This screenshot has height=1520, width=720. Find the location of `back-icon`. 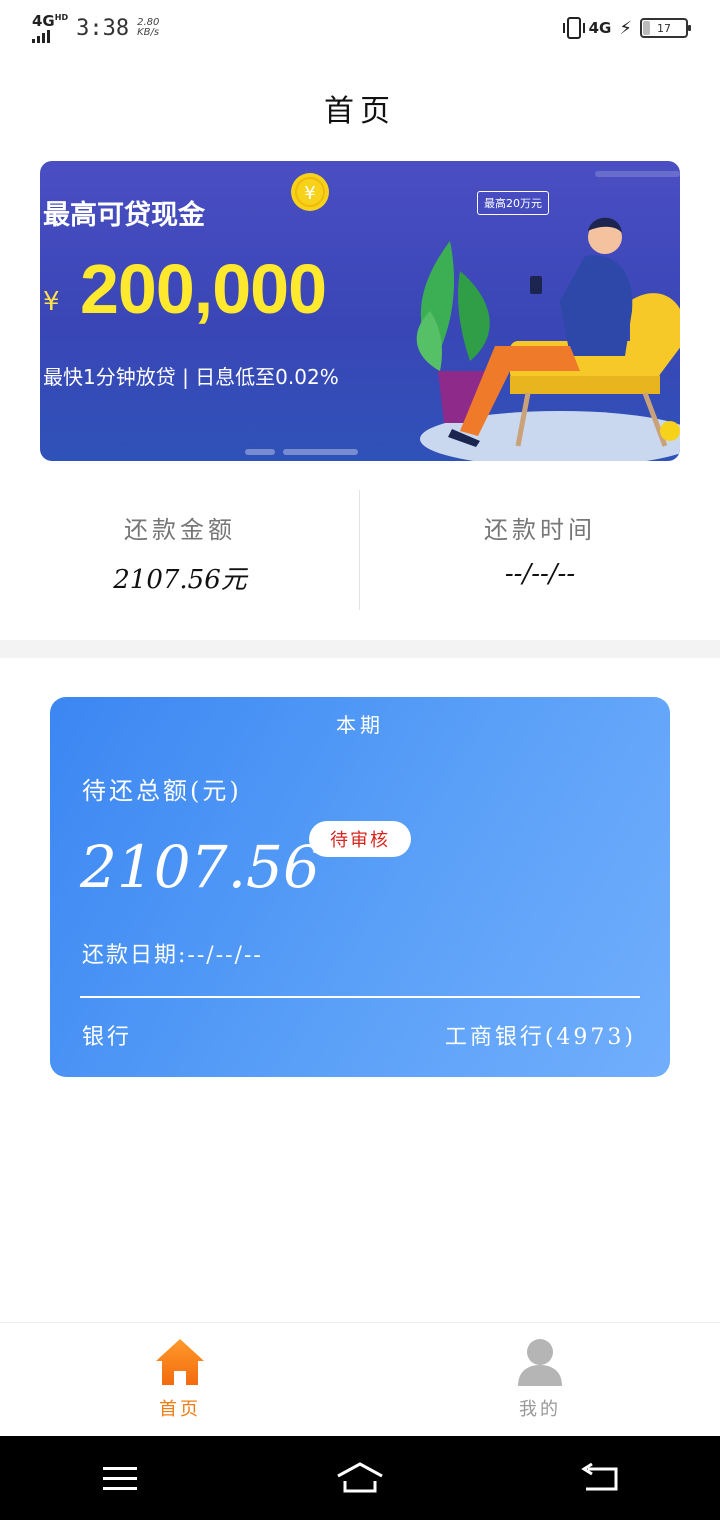

back-icon is located at coordinates (599, 1477).